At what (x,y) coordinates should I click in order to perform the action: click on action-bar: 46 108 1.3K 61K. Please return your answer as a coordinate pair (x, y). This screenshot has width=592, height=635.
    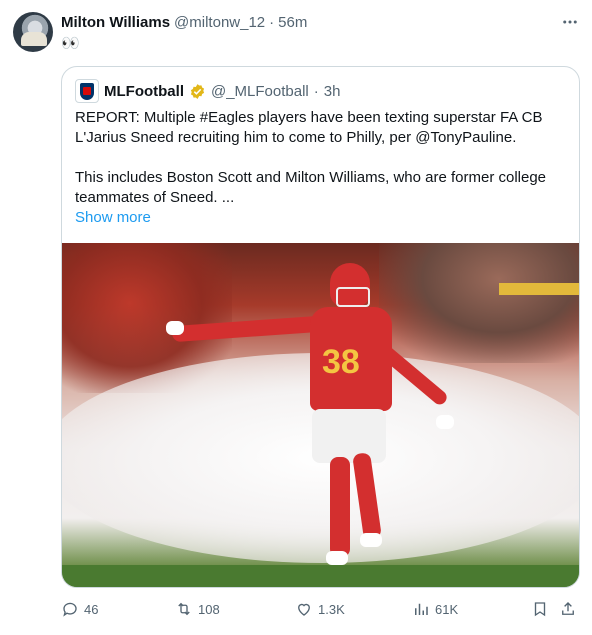
    Looking at the image, I should click on (321, 609).